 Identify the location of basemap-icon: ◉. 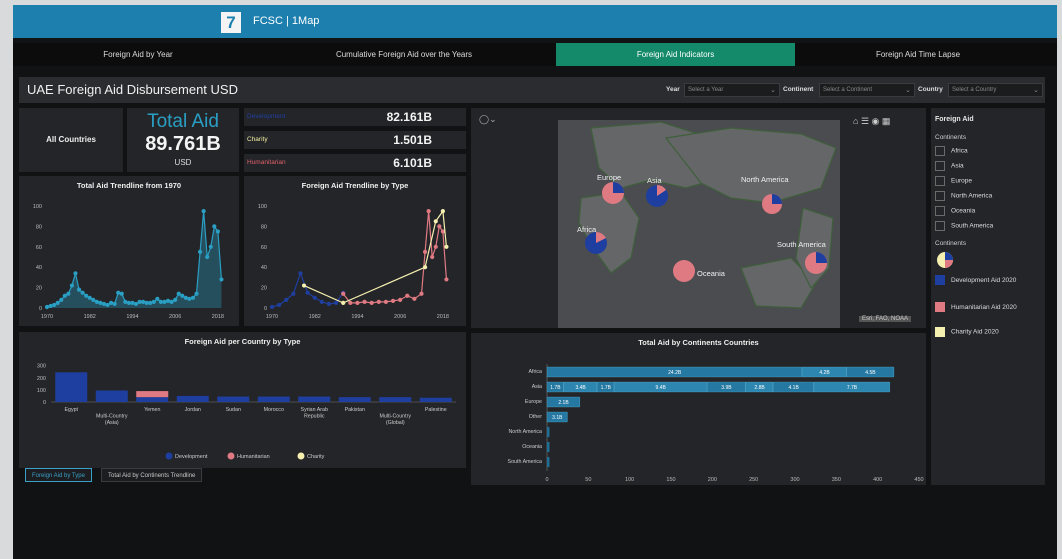
(876, 121).